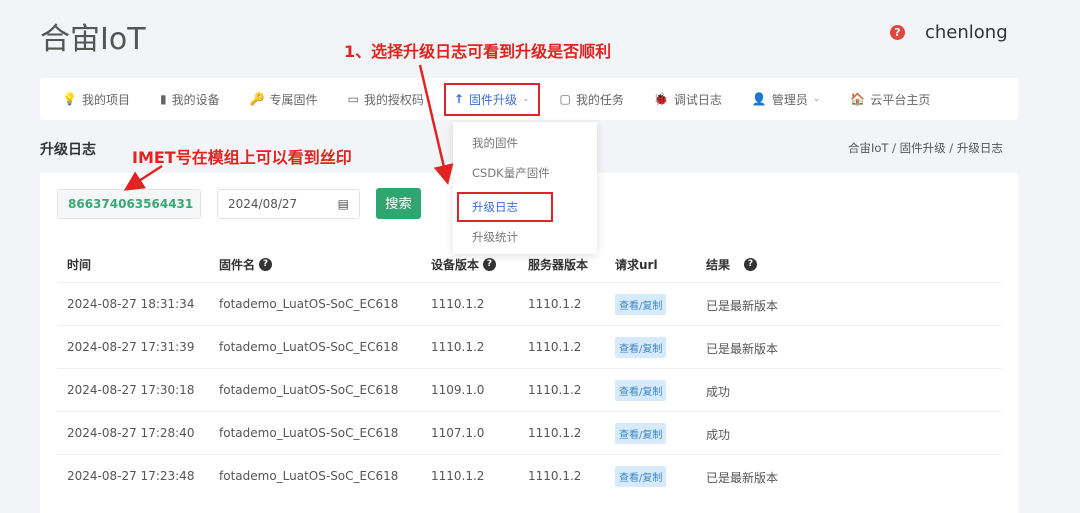 This screenshot has height=513, width=1080. I want to click on arrow-to-imei, so click(143, 177).